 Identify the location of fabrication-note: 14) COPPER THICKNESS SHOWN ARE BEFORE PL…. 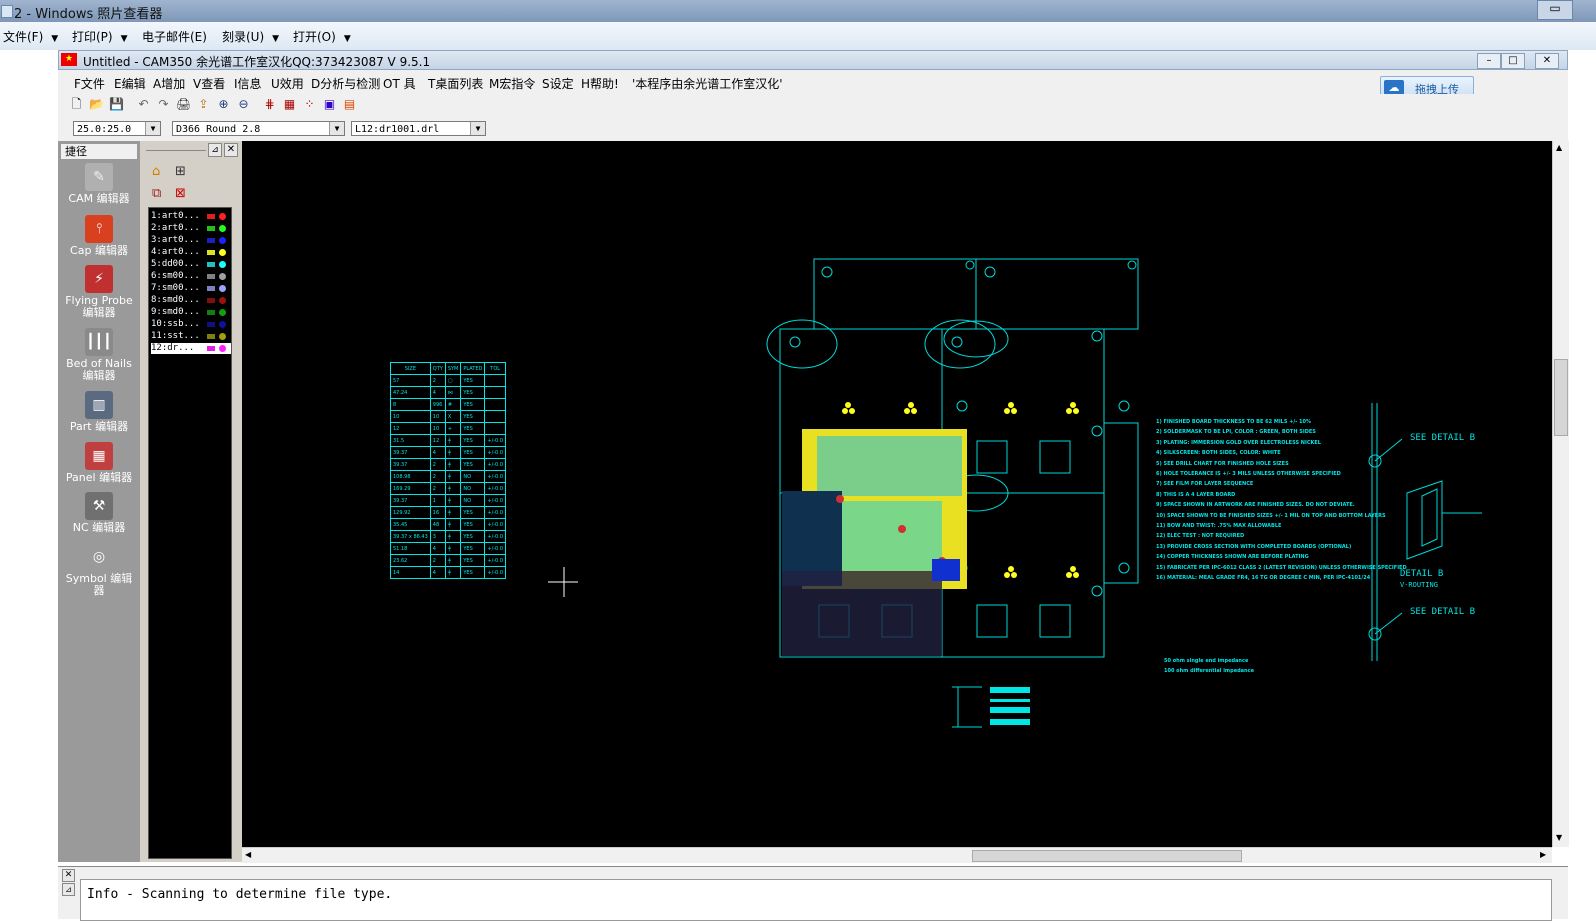
(1232, 557).